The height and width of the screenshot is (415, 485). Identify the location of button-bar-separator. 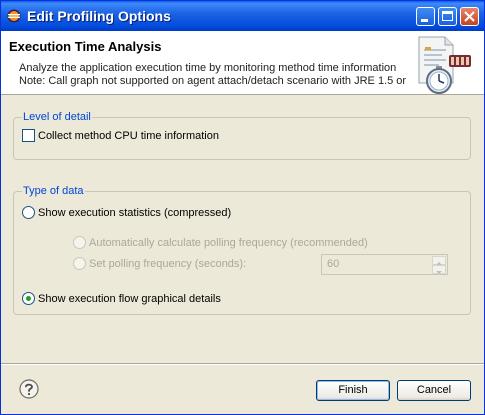
(242, 364).